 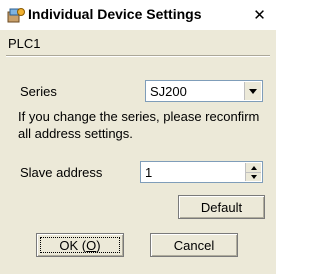 I want to click on stepper-down-button, so click(x=253, y=176).